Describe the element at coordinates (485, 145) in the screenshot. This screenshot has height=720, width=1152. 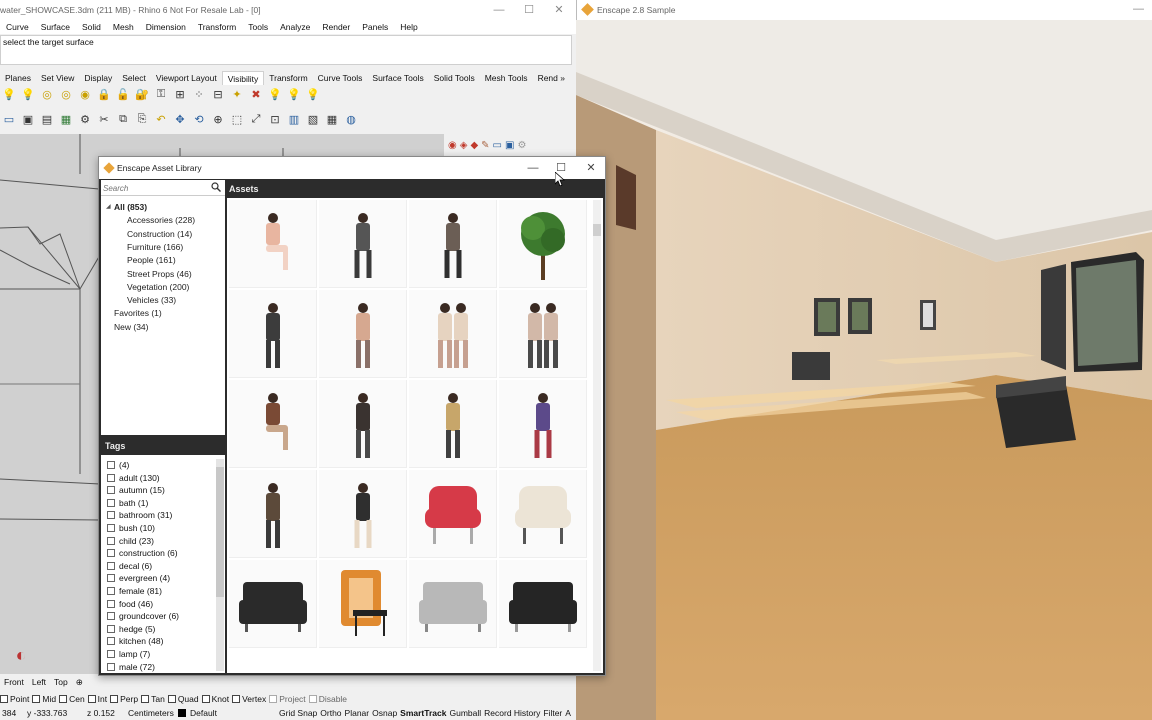
I see `enscape-views-icon: ✎` at that location.